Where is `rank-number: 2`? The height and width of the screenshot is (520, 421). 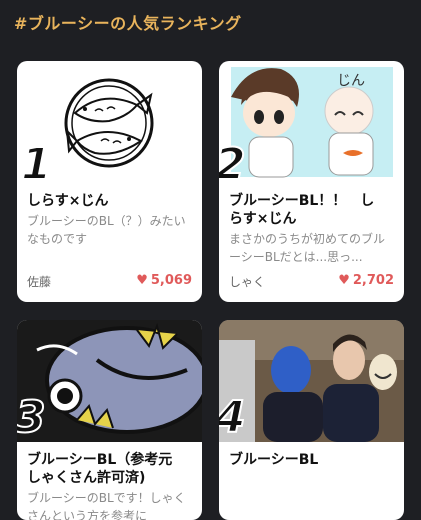
rank-number: 2 is located at coordinates (233, 164).